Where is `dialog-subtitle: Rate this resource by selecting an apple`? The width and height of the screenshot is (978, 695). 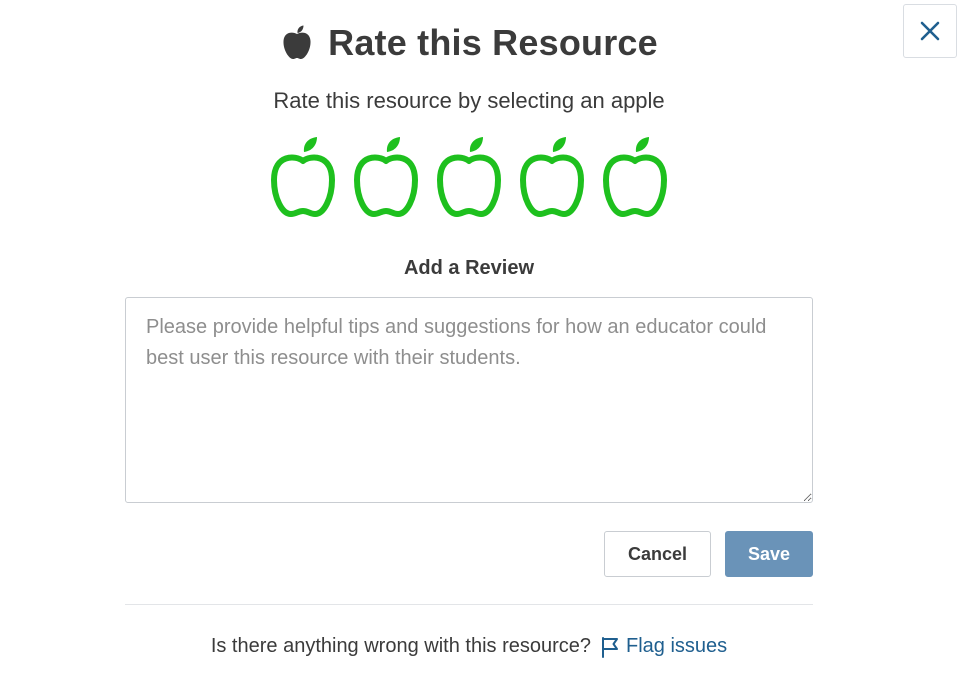
dialog-subtitle: Rate this resource by selecting an apple is located at coordinates (469, 100).